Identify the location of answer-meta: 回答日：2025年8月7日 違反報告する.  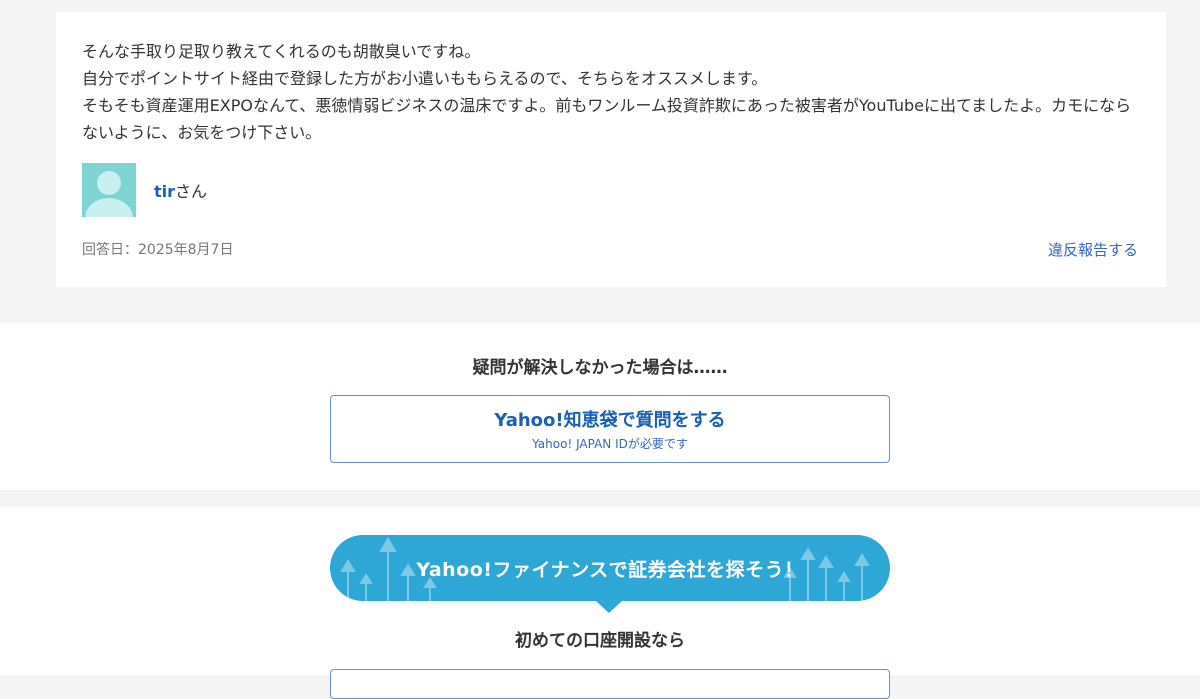
(610, 249).